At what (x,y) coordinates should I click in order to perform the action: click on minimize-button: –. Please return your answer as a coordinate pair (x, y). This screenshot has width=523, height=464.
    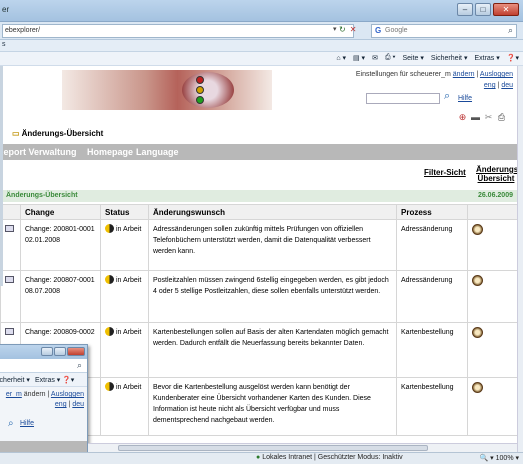
    Looking at the image, I should click on (465, 9).